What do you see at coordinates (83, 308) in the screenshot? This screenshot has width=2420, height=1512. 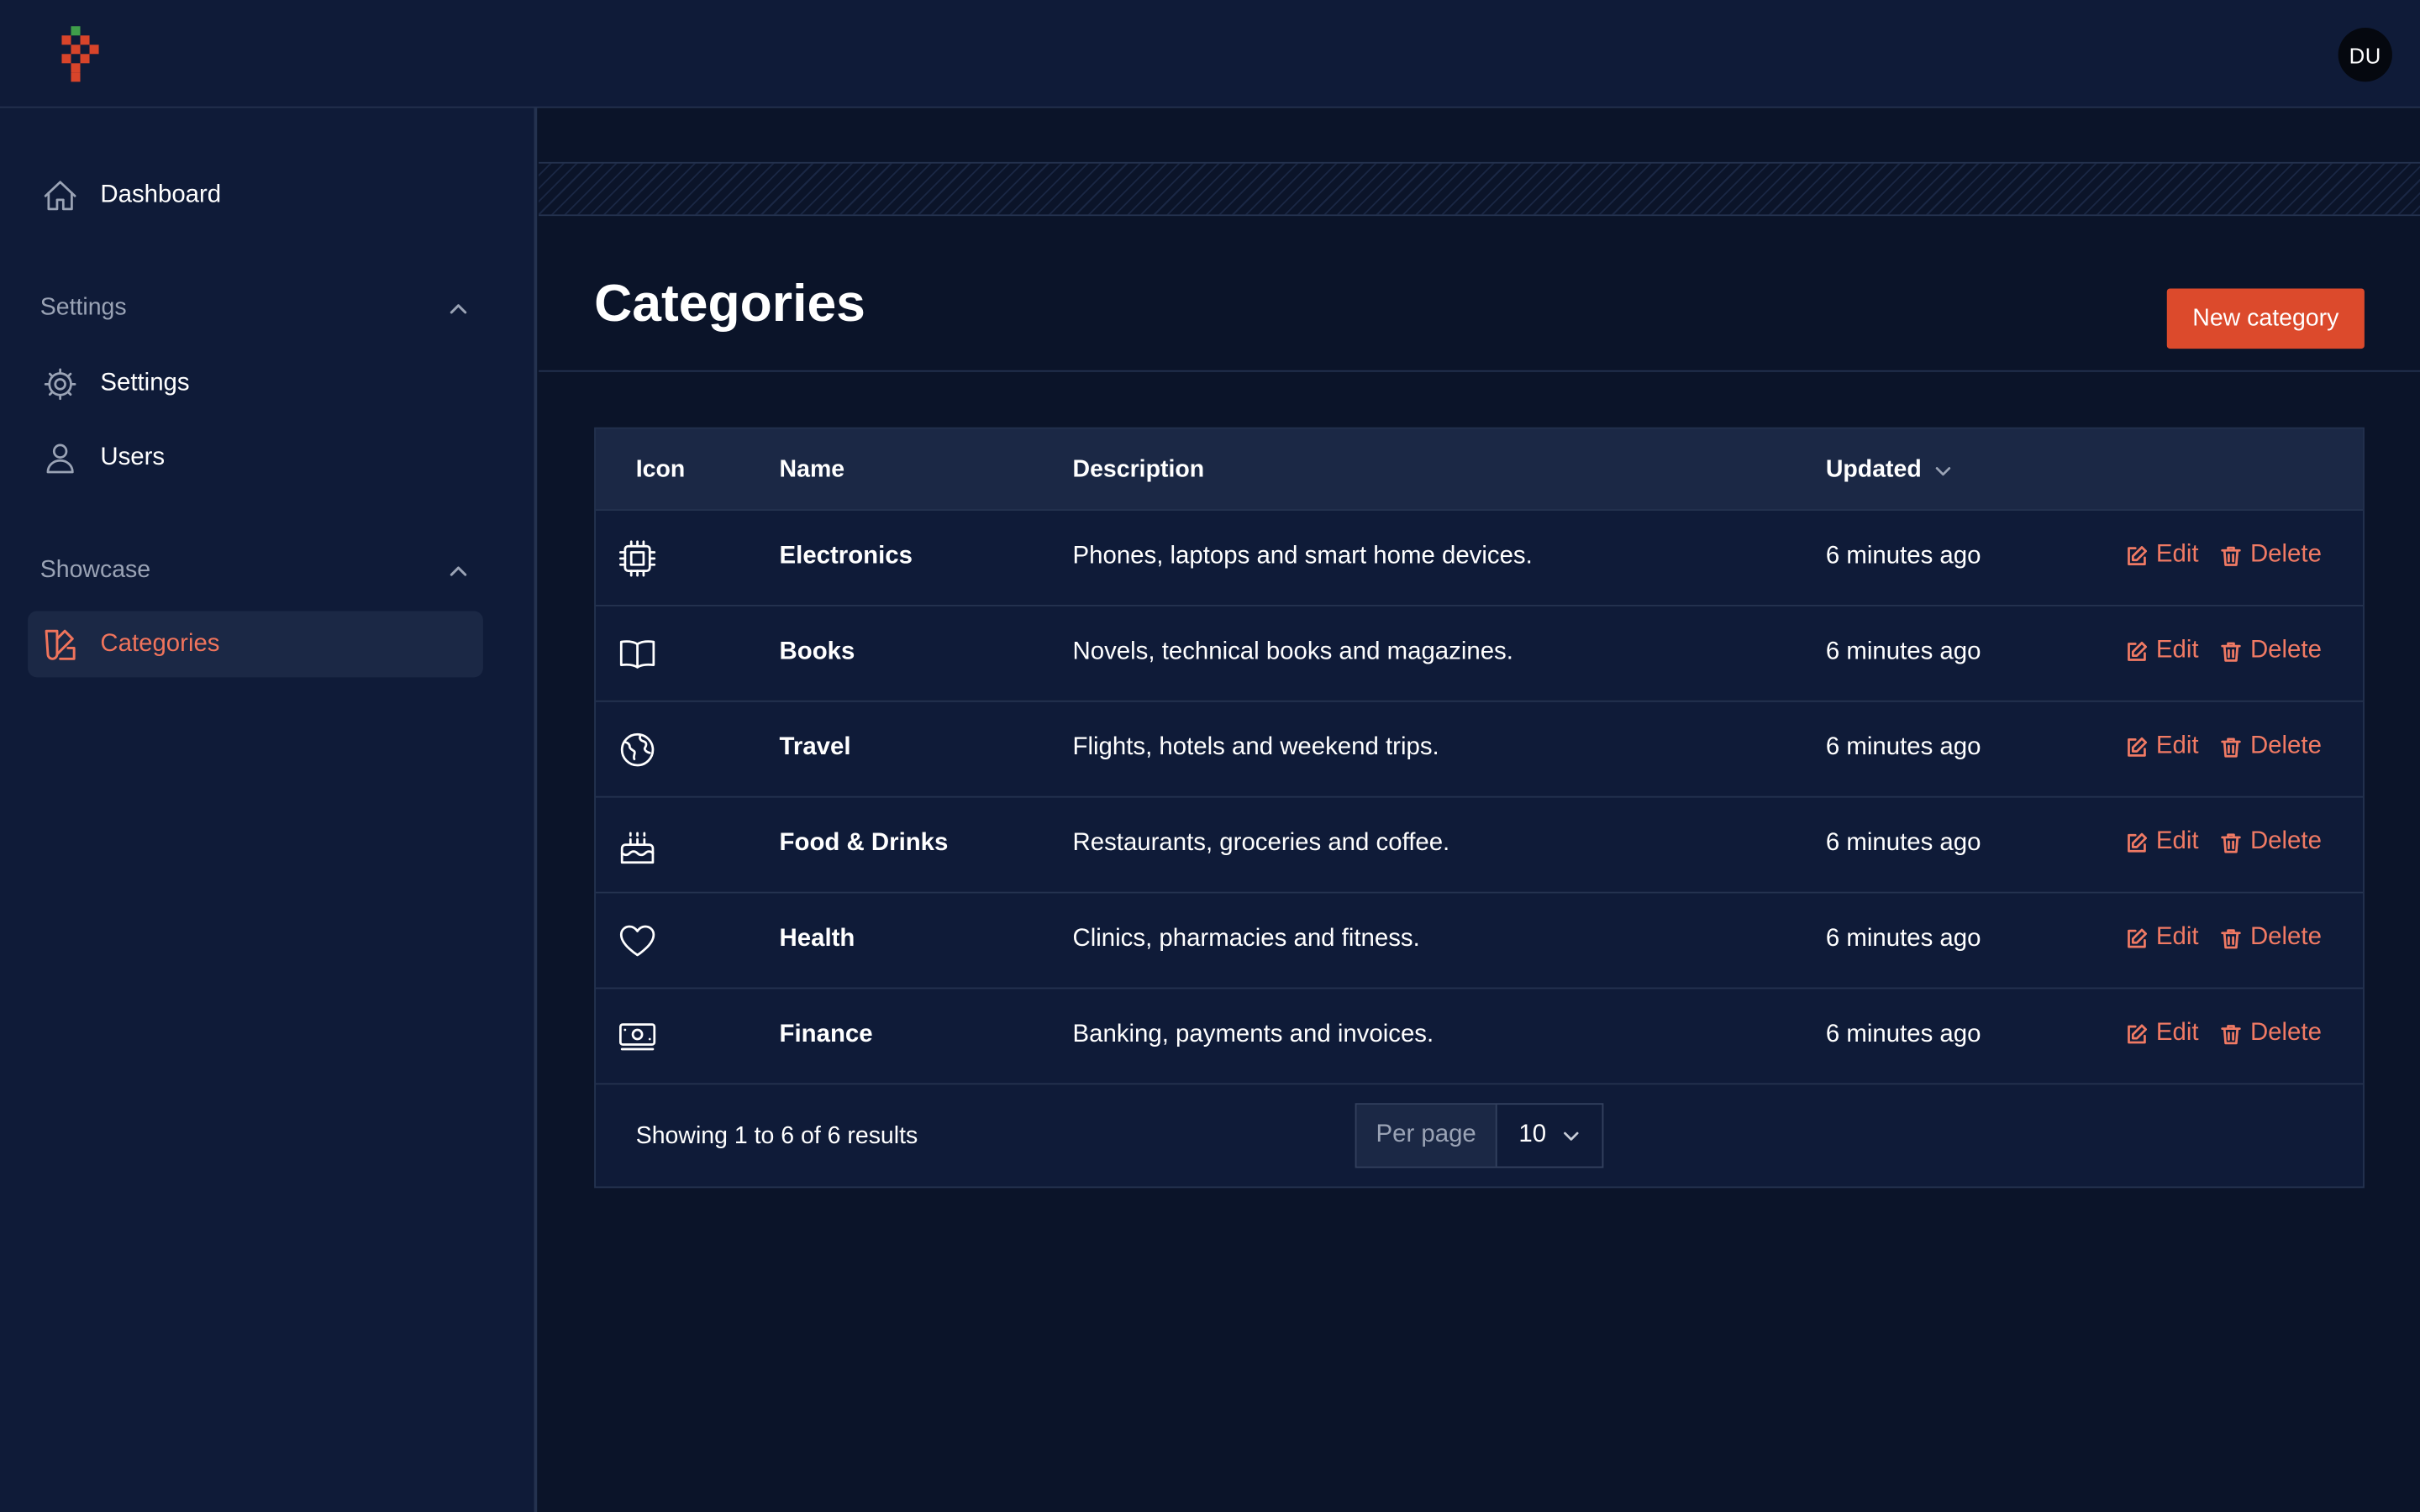 I see `sidebar-group-label: Settings` at bounding box center [83, 308].